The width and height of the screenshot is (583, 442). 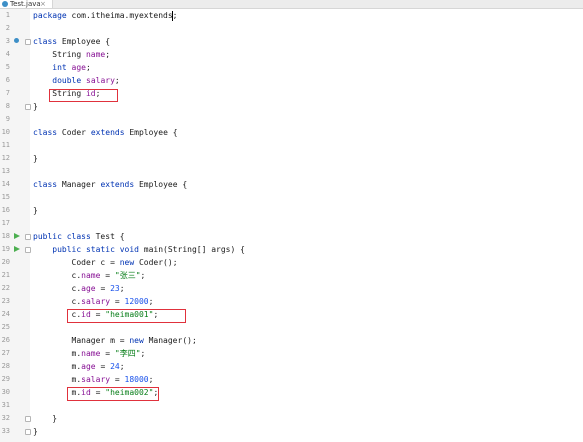 I want to click on line-number: 27, so click(x=5, y=353).